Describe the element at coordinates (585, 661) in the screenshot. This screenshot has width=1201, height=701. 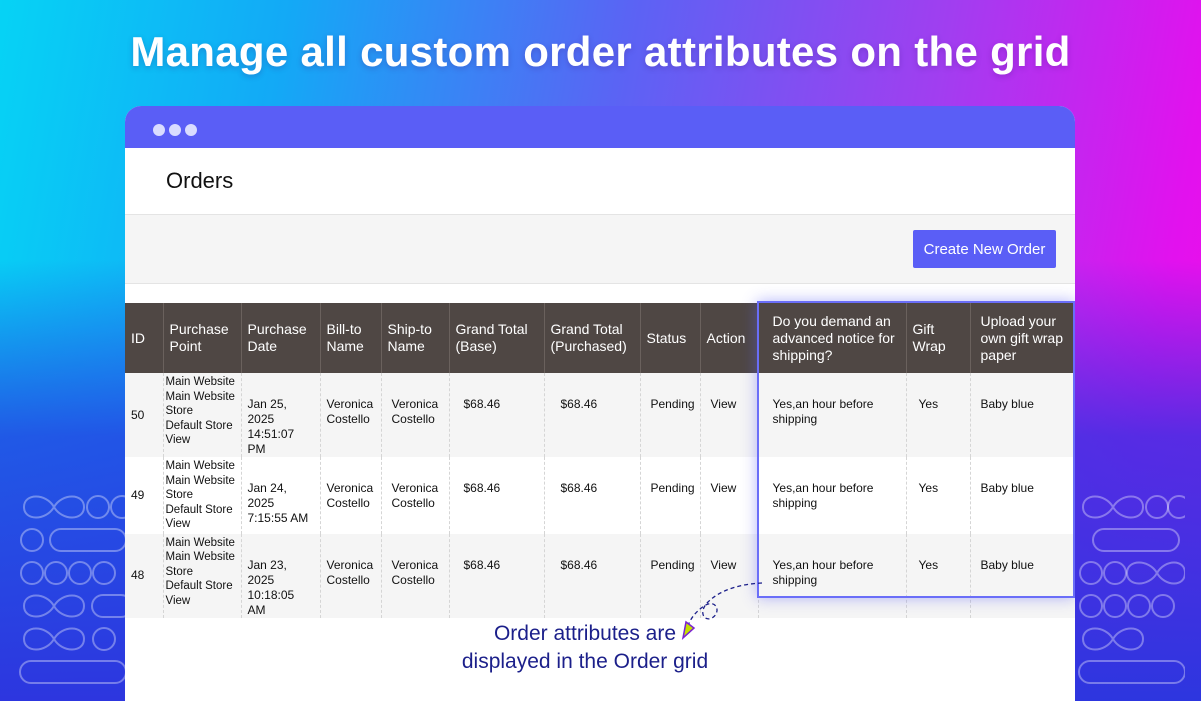
I see `annotation-line-2: displayed in the Order grid` at that location.